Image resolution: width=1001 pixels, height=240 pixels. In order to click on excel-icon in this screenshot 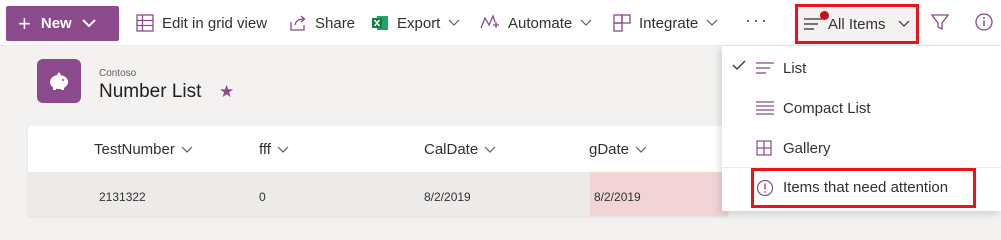, I will do `click(380, 23)`.